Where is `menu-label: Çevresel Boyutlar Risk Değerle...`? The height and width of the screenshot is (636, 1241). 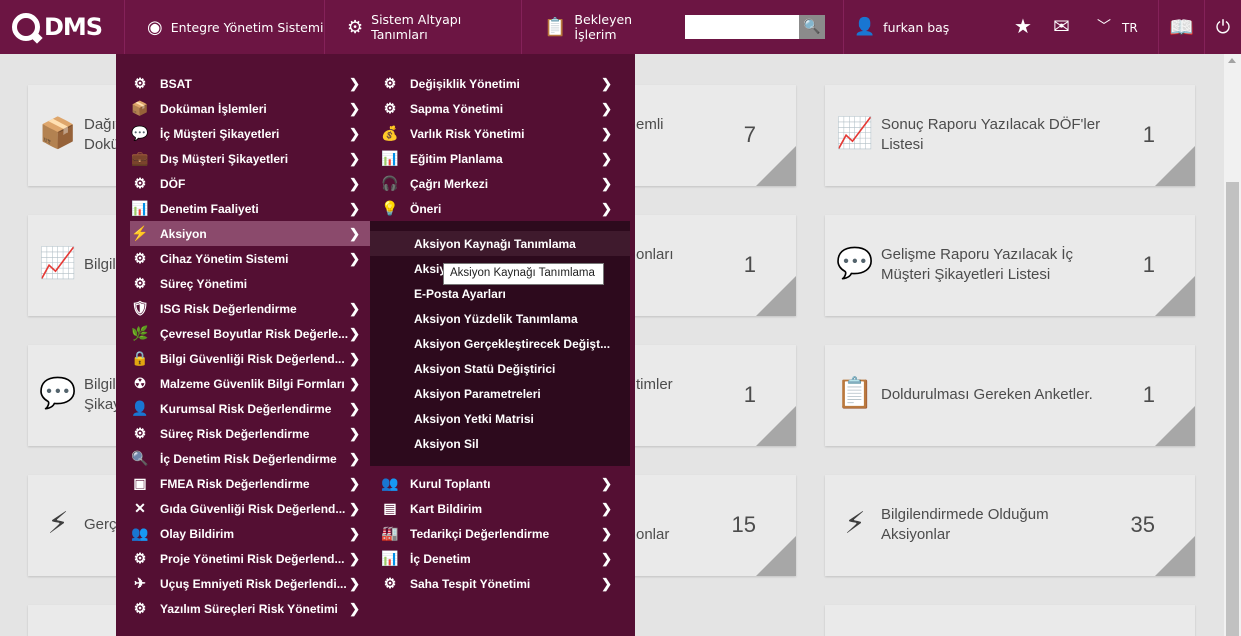 menu-label: Çevresel Boyutlar Risk Değerle... is located at coordinates (254, 333).